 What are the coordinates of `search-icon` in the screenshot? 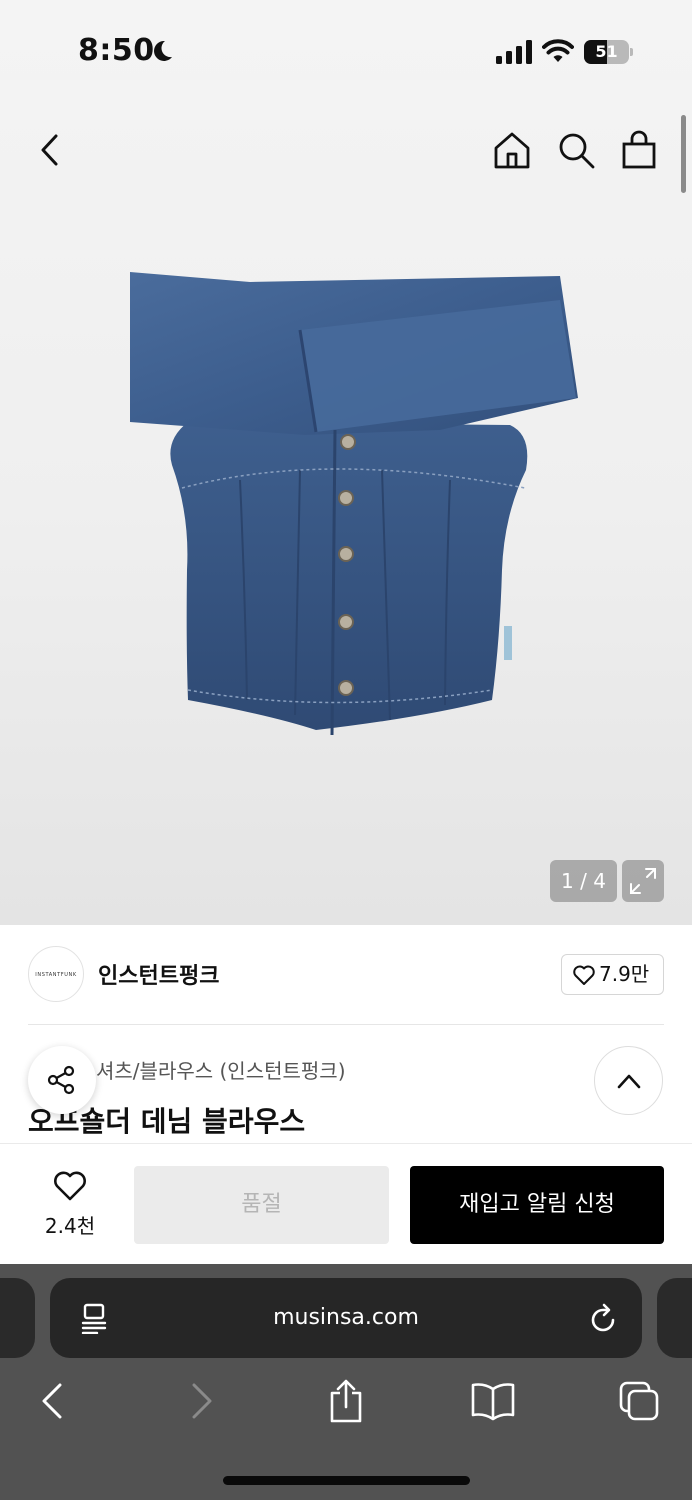 It's located at (576, 150).